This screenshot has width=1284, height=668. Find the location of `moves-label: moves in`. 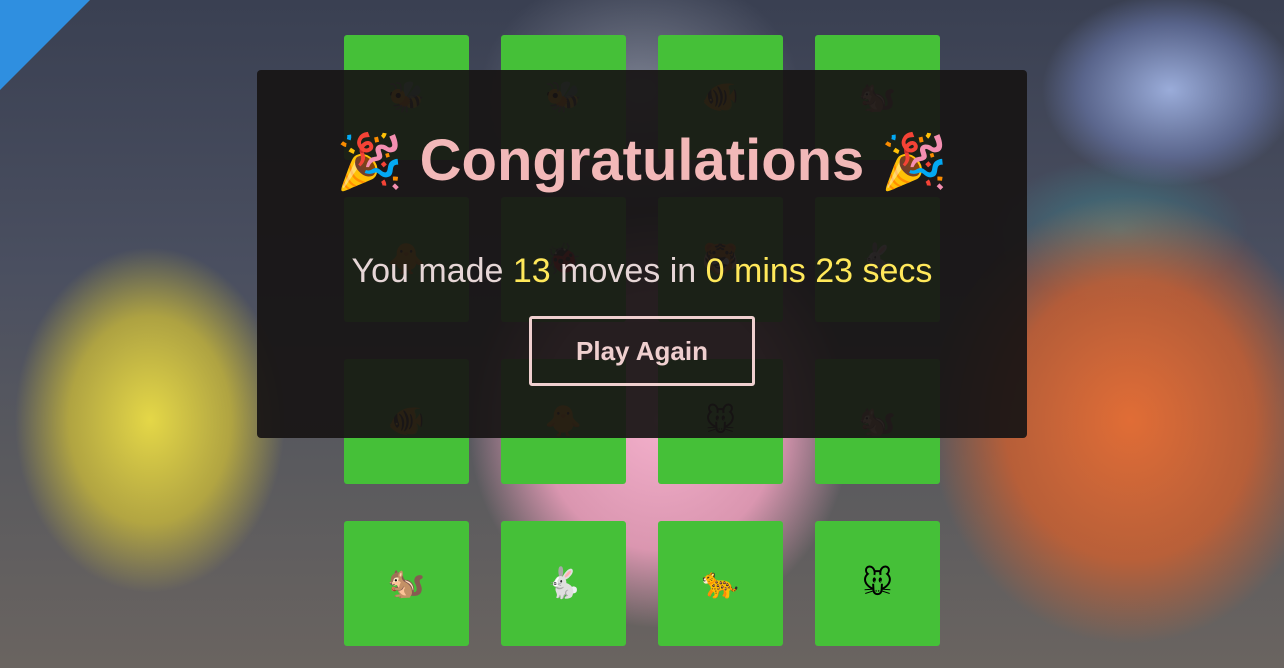

moves-label: moves in is located at coordinates (628, 271).